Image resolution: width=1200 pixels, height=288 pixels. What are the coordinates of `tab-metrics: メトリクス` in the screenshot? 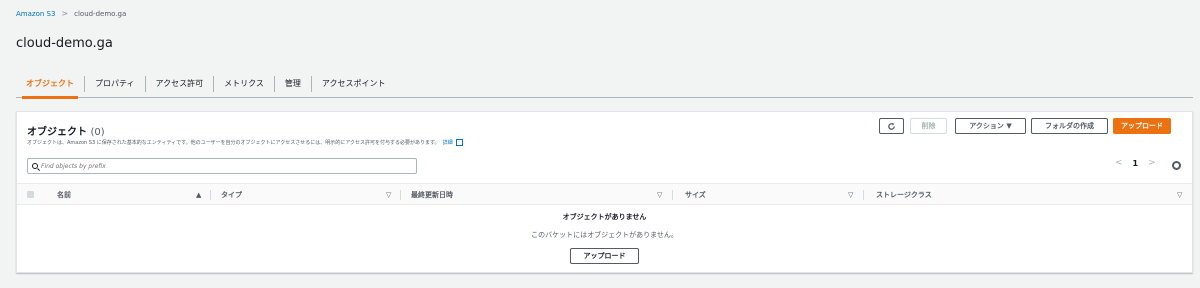 It's located at (244, 83).